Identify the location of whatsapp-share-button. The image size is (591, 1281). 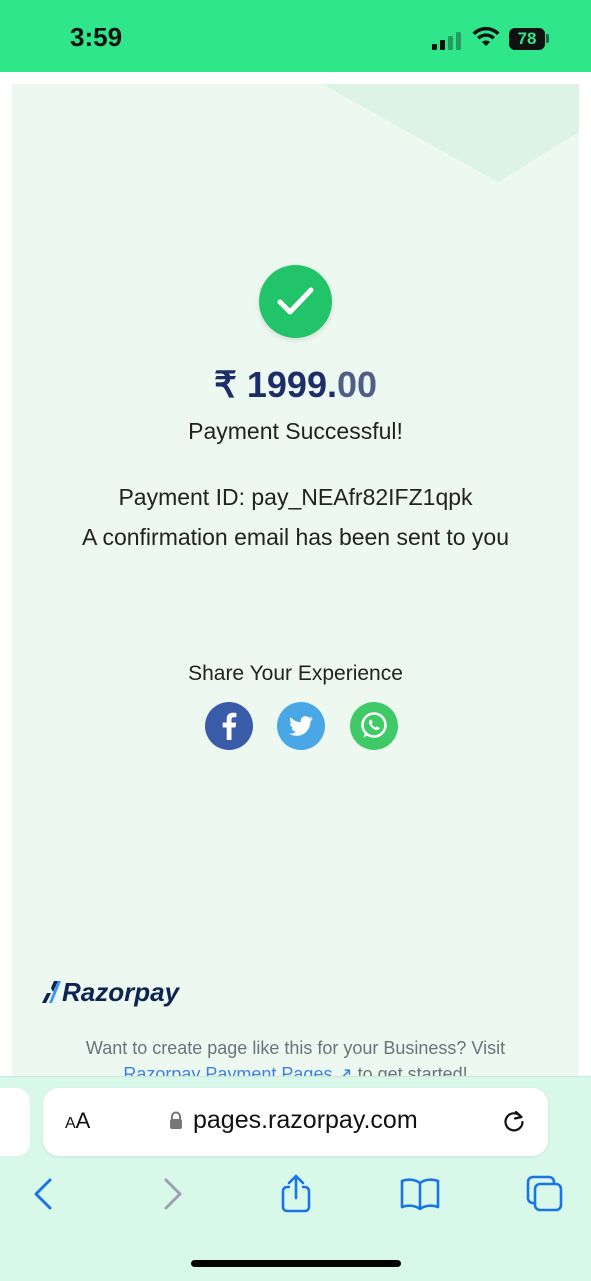
(374, 726).